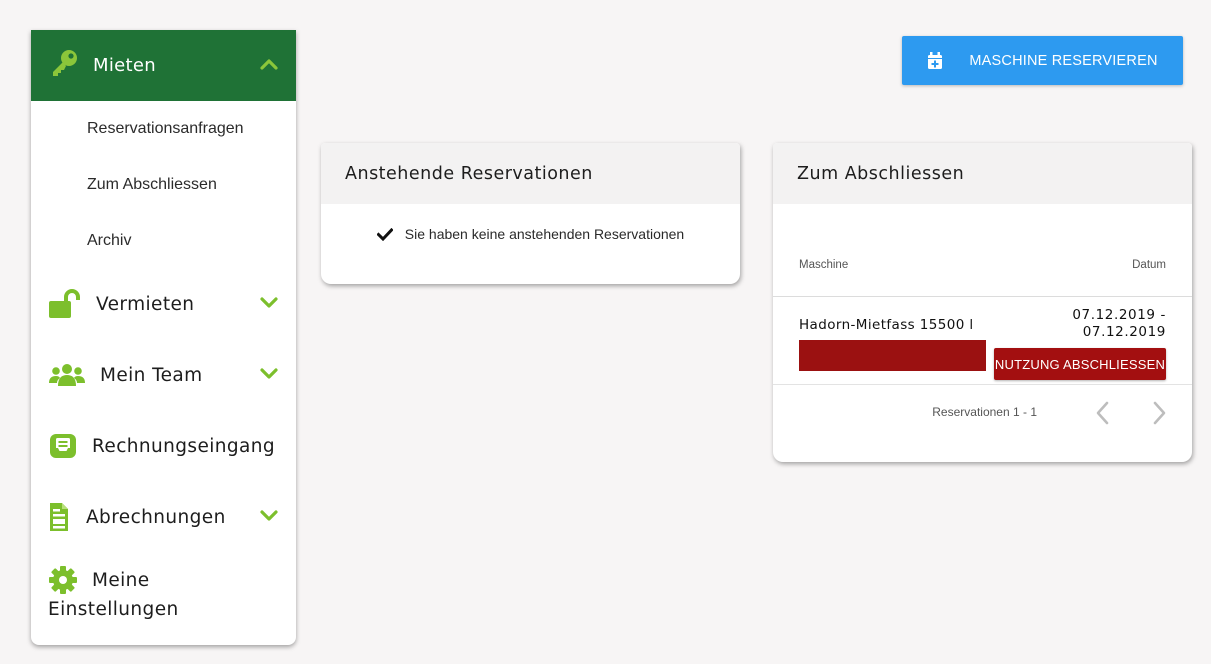  What do you see at coordinates (151, 375) in the screenshot?
I see `sidebar-item-label: Mein Team` at bounding box center [151, 375].